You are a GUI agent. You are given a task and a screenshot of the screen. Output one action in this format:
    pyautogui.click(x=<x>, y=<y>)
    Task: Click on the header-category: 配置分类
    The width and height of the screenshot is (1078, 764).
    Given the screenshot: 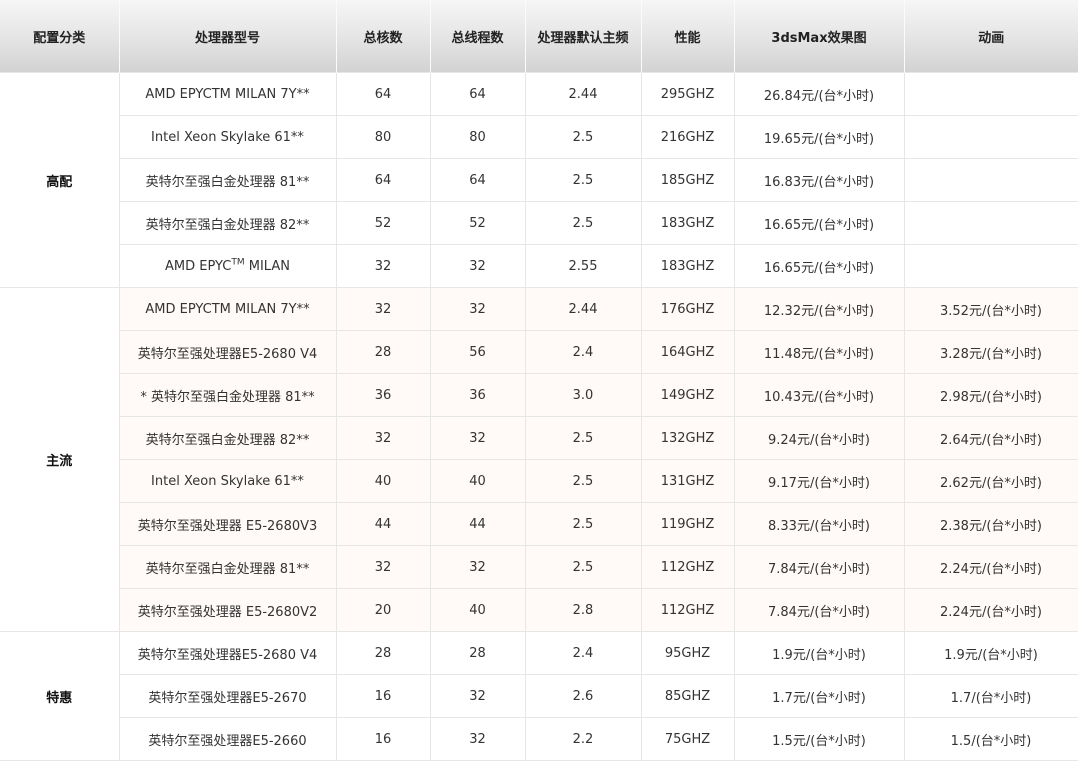 What is the action you would take?
    pyautogui.click(x=59, y=36)
    